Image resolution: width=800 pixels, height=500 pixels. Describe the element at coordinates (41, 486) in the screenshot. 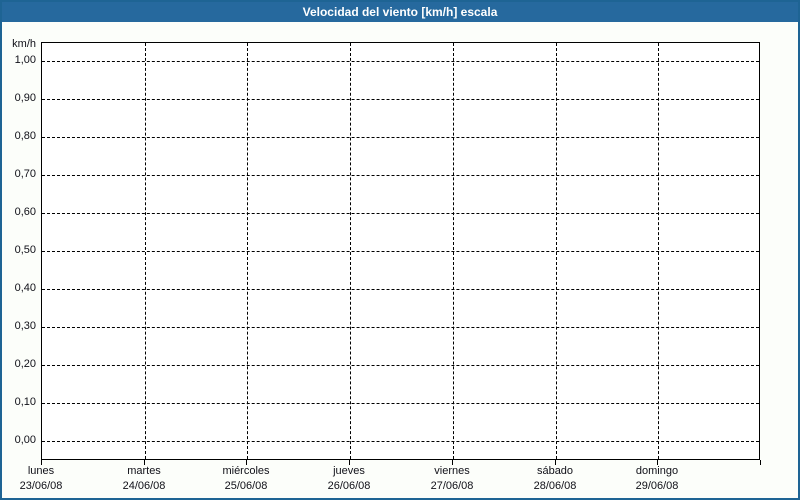

I see `date-label: 23/06/08` at that location.